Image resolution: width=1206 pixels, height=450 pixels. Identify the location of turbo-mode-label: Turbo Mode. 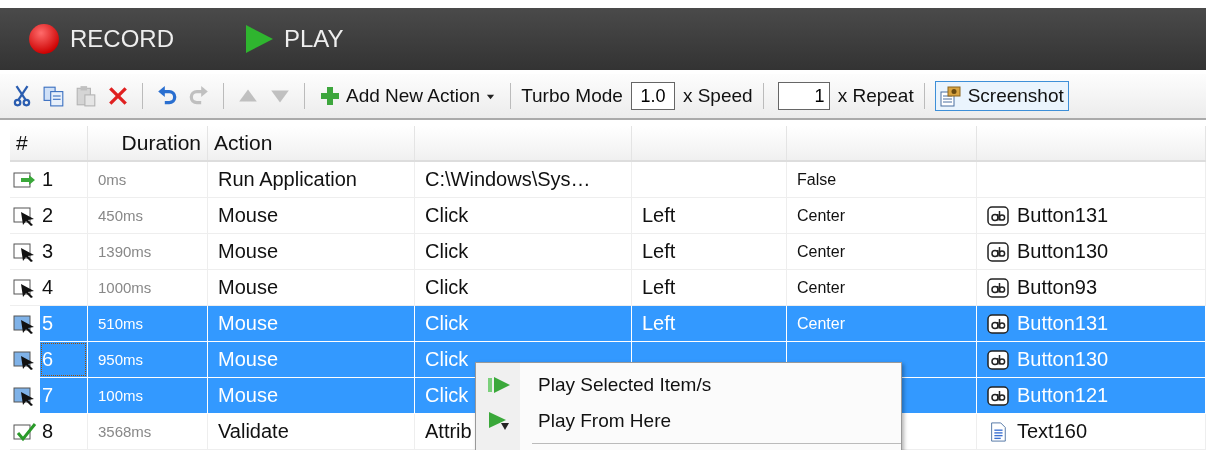
(572, 96).